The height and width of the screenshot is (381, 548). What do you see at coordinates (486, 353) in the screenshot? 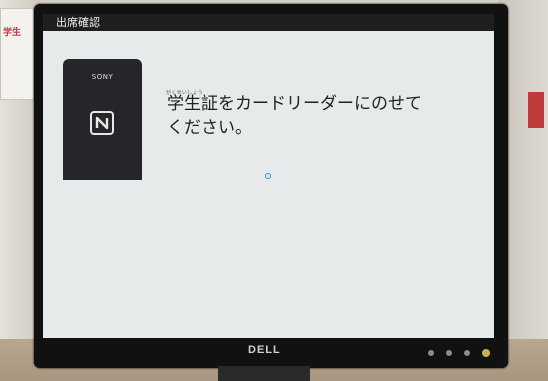
I see `power-button` at bounding box center [486, 353].